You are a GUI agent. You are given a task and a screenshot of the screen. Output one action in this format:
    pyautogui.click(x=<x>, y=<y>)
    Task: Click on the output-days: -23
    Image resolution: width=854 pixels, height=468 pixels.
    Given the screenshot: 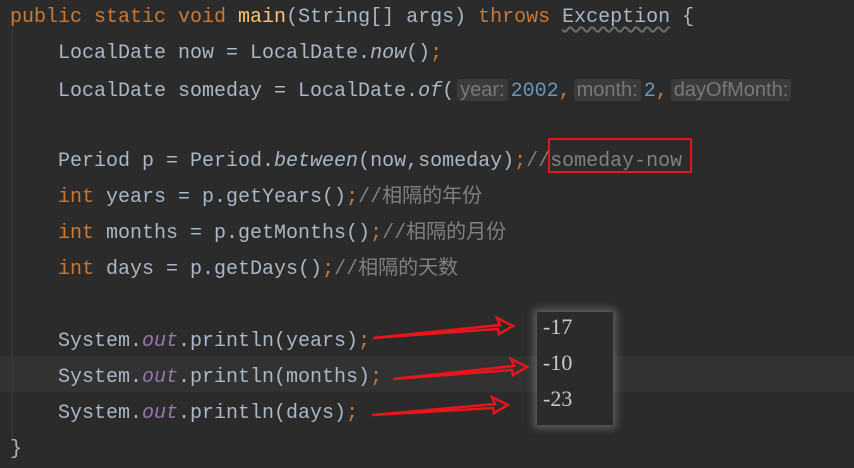 What is the action you would take?
    pyautogui.click(x=558, y=398)
    